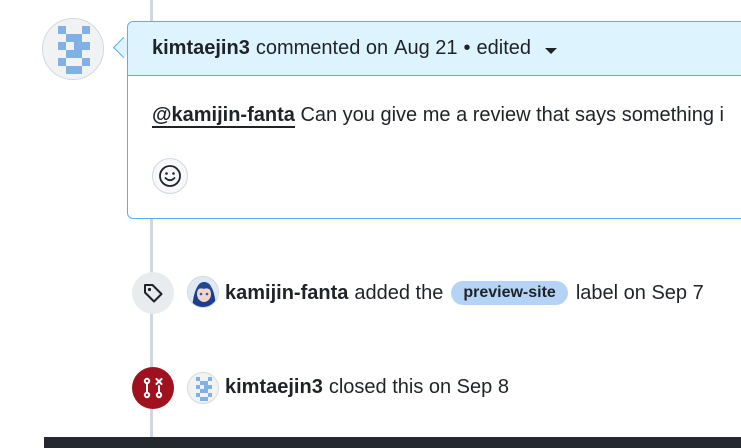 The height and width of the screenshot is (448, 741). I want to click on comment-date-link: Aug 21, so click(425, 48).